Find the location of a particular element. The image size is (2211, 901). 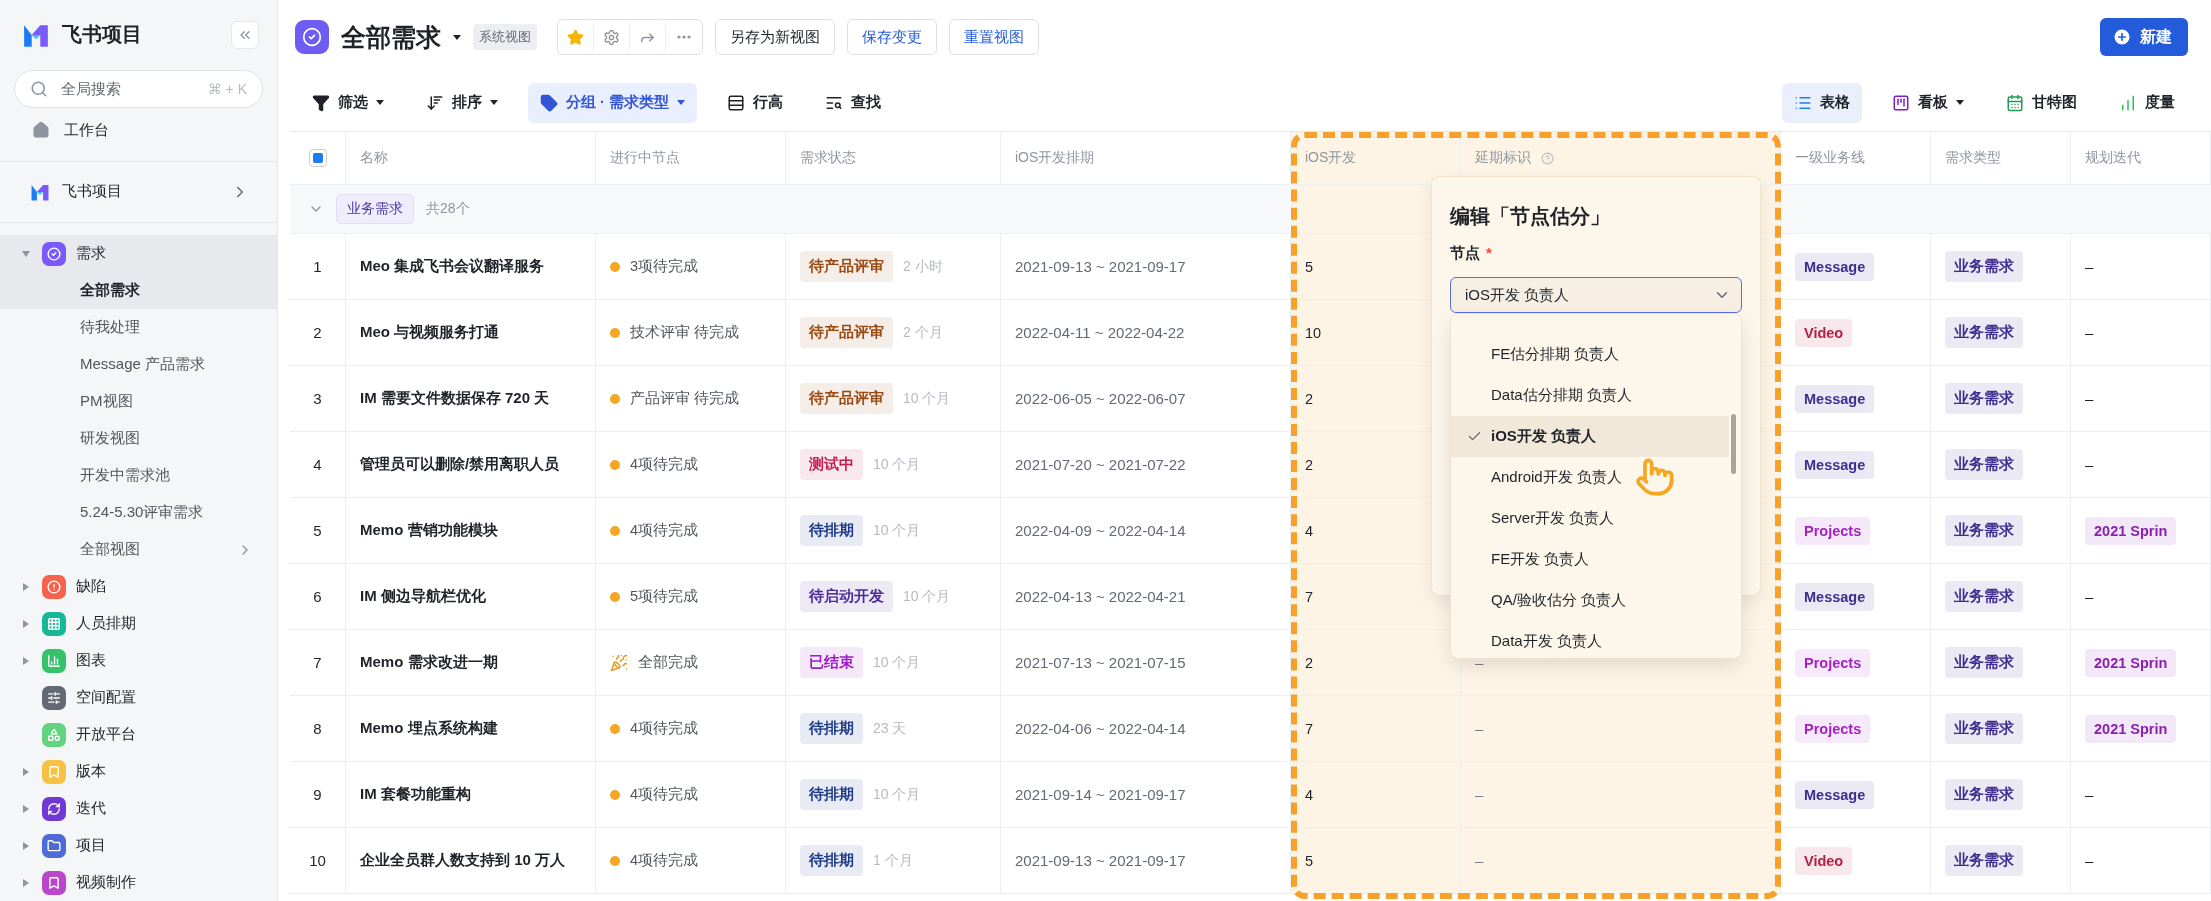

nav-item: 版本 is located at coordinates (138, 771).